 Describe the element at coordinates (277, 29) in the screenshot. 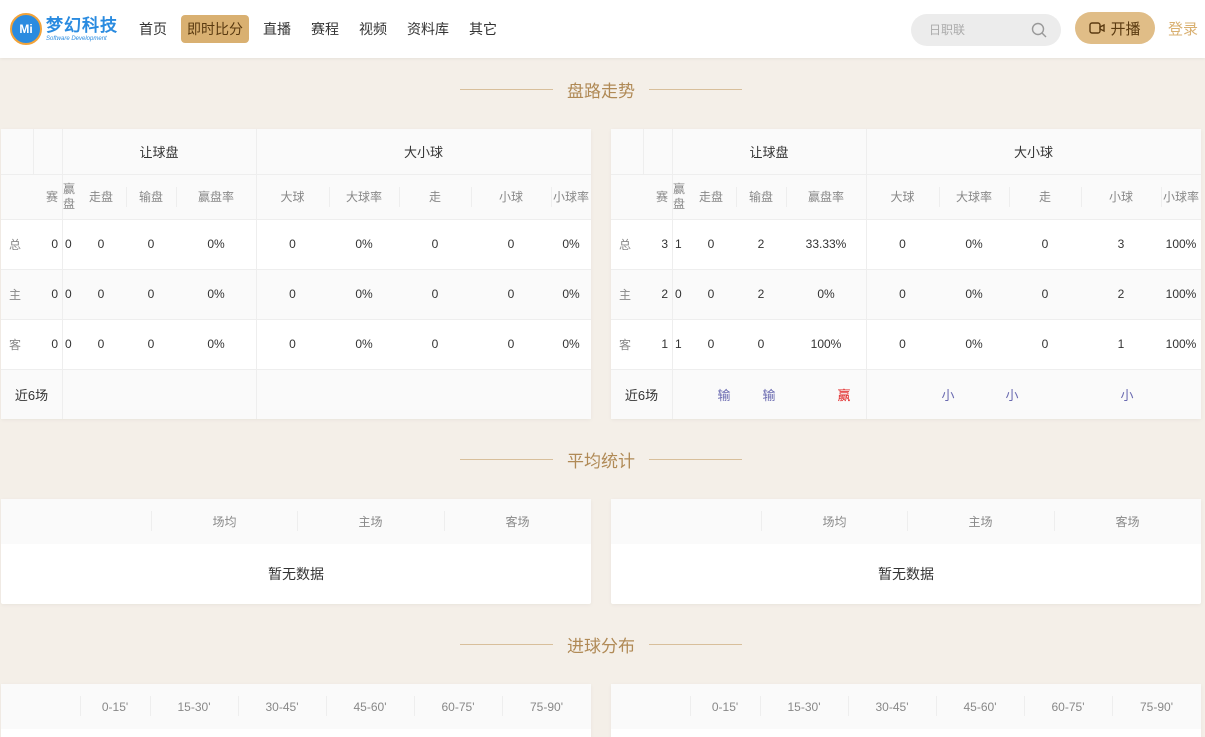

I see `nav-live-stream: 直播` at that location.